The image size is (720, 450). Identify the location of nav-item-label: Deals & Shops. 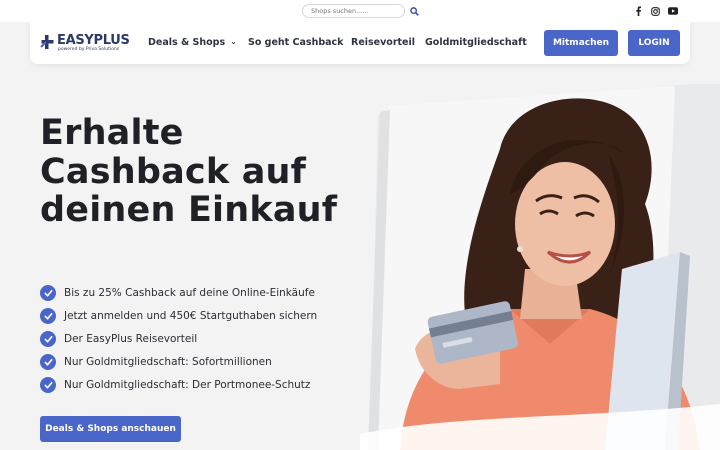
(187, 42).